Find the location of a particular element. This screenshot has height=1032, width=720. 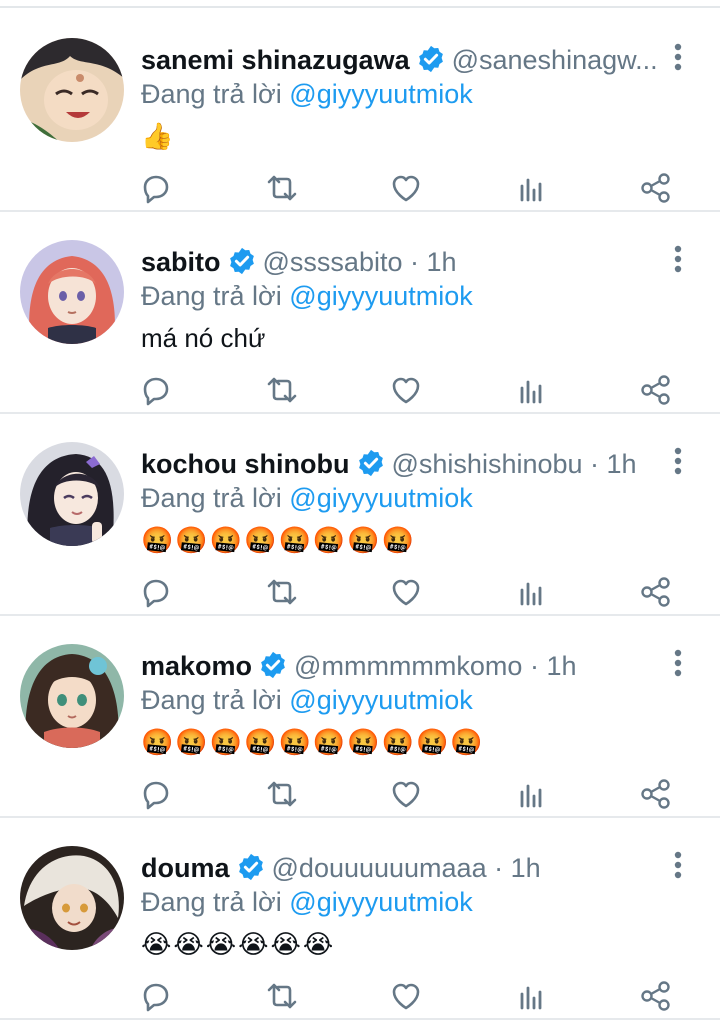

display-name: kochou shinobu is located at coordinates (245, 464).